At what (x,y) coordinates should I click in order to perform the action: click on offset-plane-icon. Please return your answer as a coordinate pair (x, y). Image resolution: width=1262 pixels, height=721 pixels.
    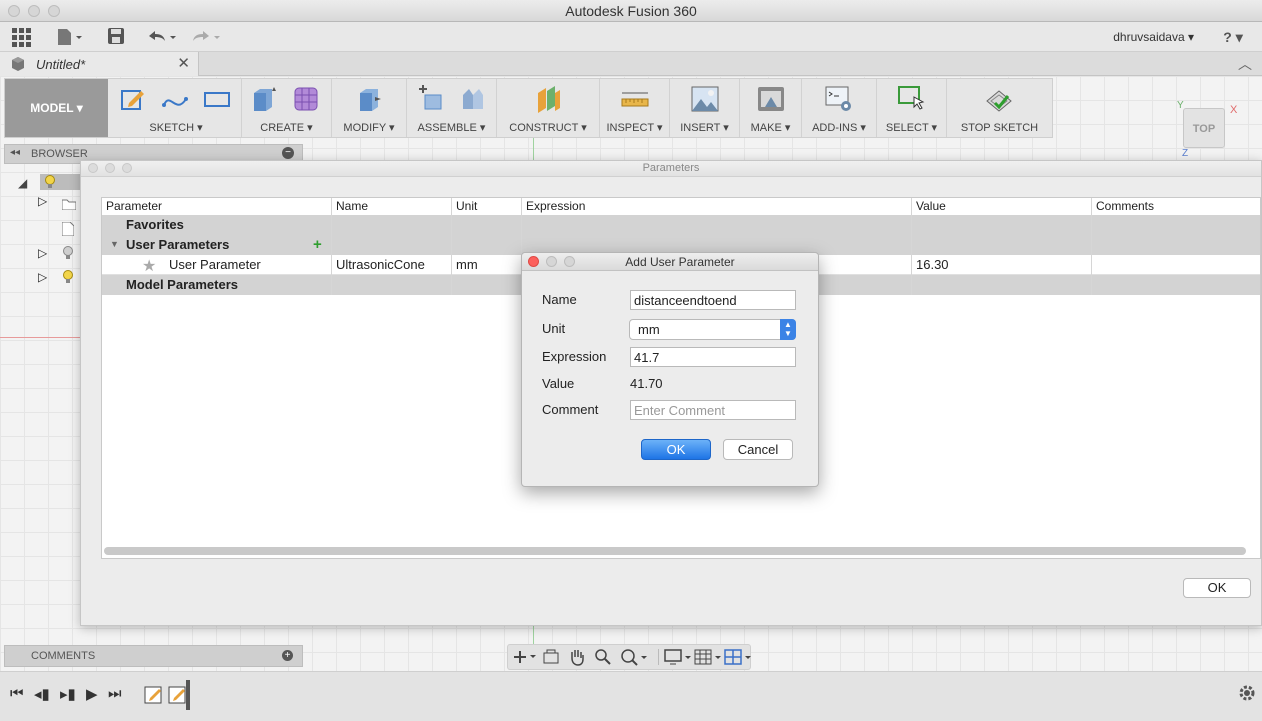
    Looking at the image, I should click on (549, 99).